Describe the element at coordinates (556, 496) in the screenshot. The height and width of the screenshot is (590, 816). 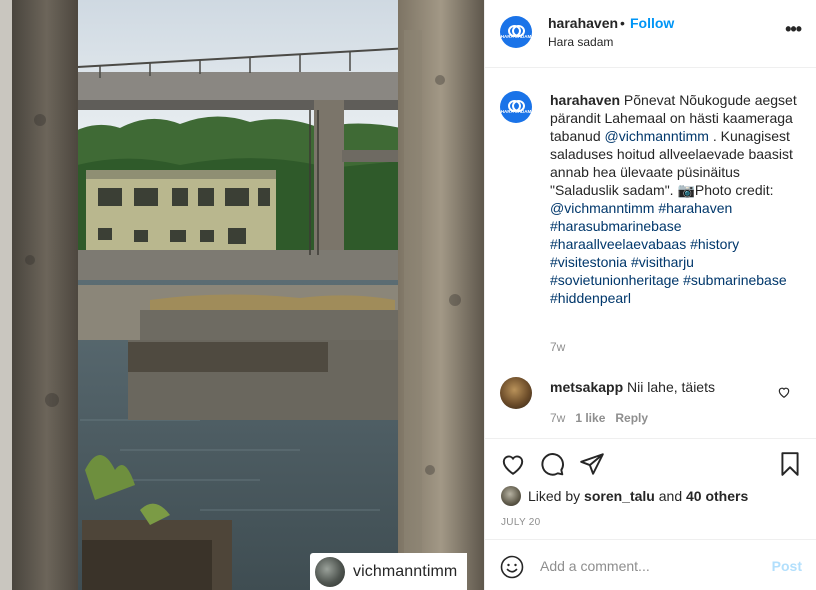
I see `likes-prefix: Liked by` at that location.